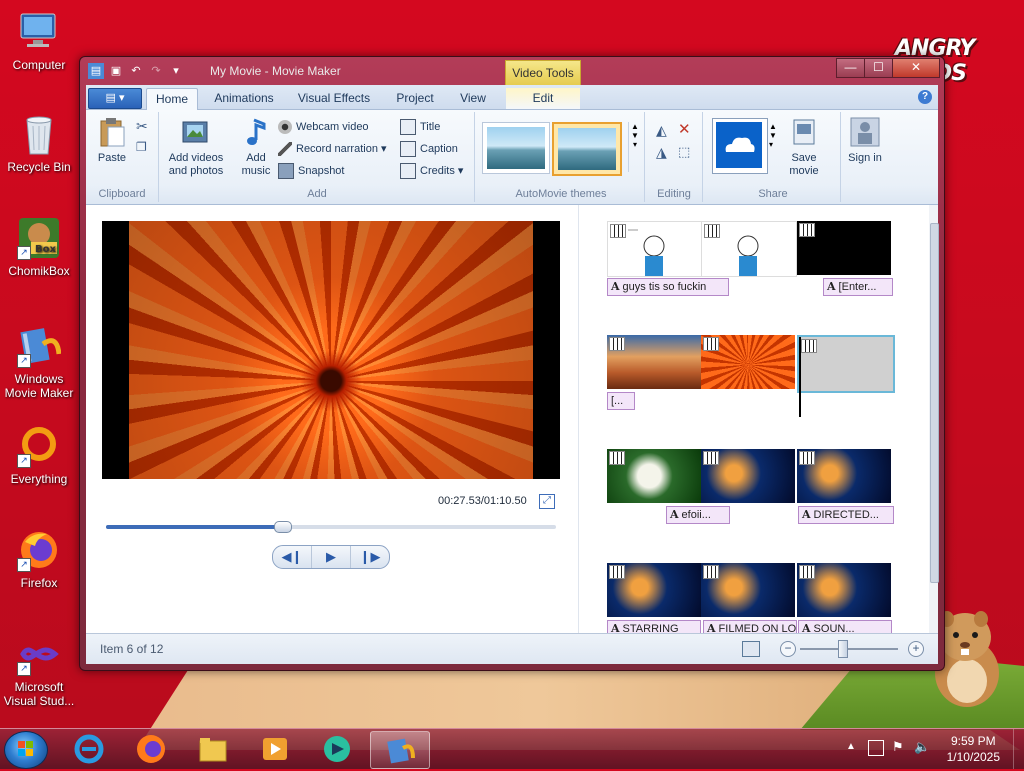 This screenshot has height=771, width=1024. I want to click on zoom-slider, so click(849, 649).